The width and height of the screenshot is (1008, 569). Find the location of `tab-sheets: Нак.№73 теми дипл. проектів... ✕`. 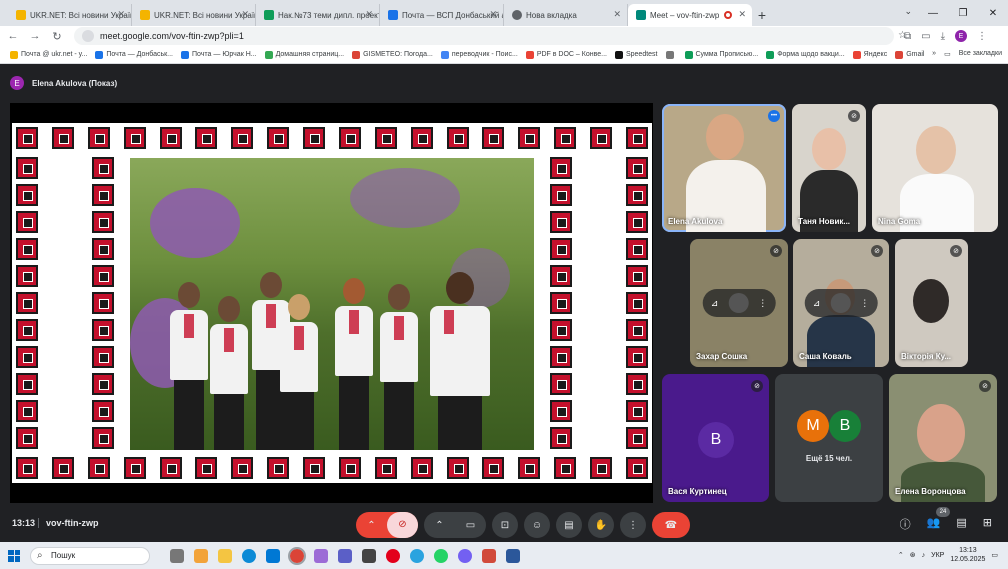

tab-sheets: Нак.№73 теми дипл. проектів... ✕ is located at coordinates (318, 15).